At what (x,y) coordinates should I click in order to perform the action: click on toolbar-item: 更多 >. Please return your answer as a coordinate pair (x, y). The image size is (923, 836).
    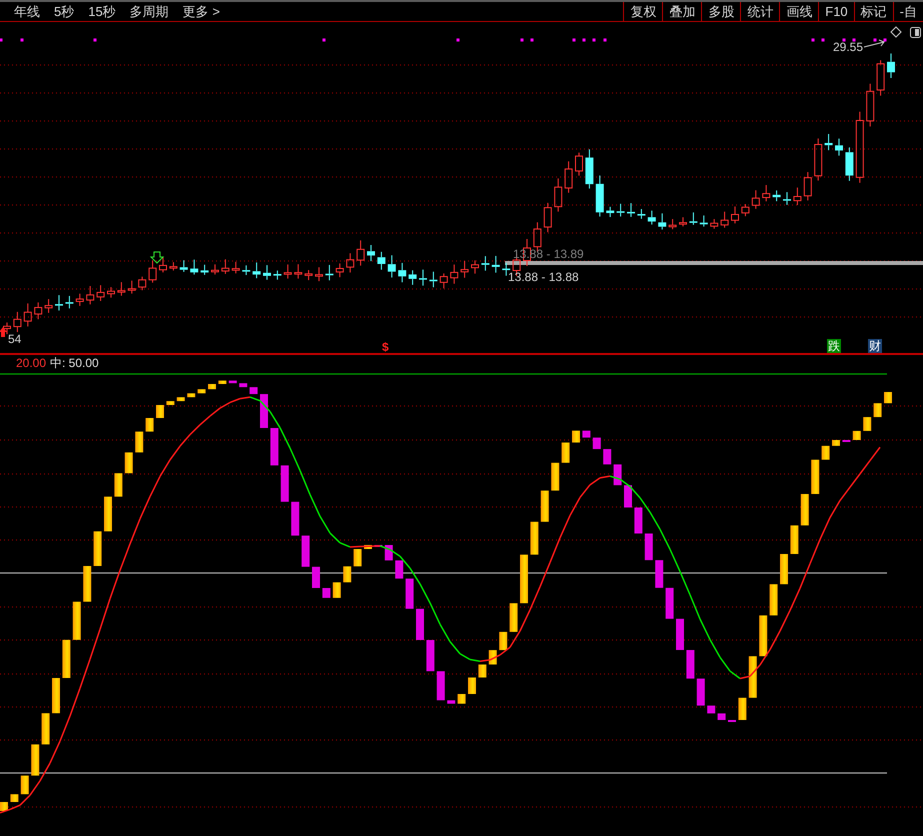
    Looking at the image, I should click on (201, 11).